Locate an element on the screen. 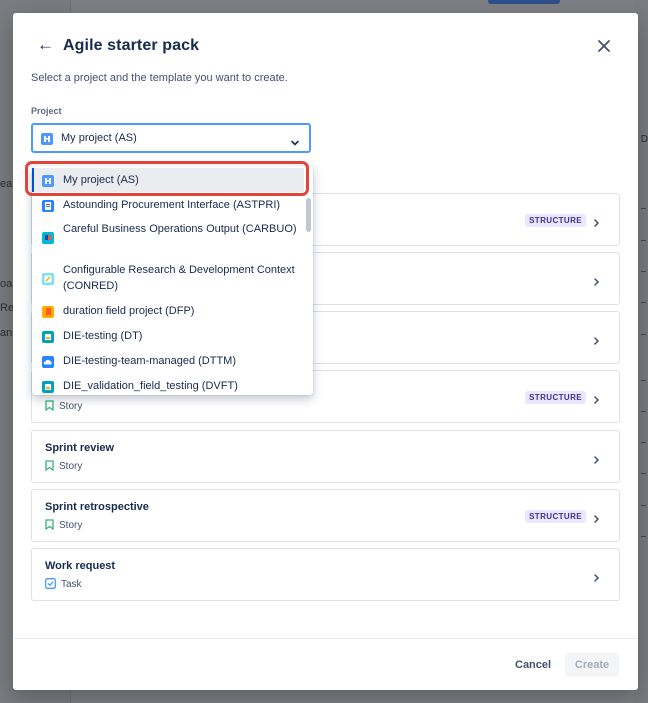 The image size is (648, 703). template-issue-type: Task is located at coordinates (63, 585).